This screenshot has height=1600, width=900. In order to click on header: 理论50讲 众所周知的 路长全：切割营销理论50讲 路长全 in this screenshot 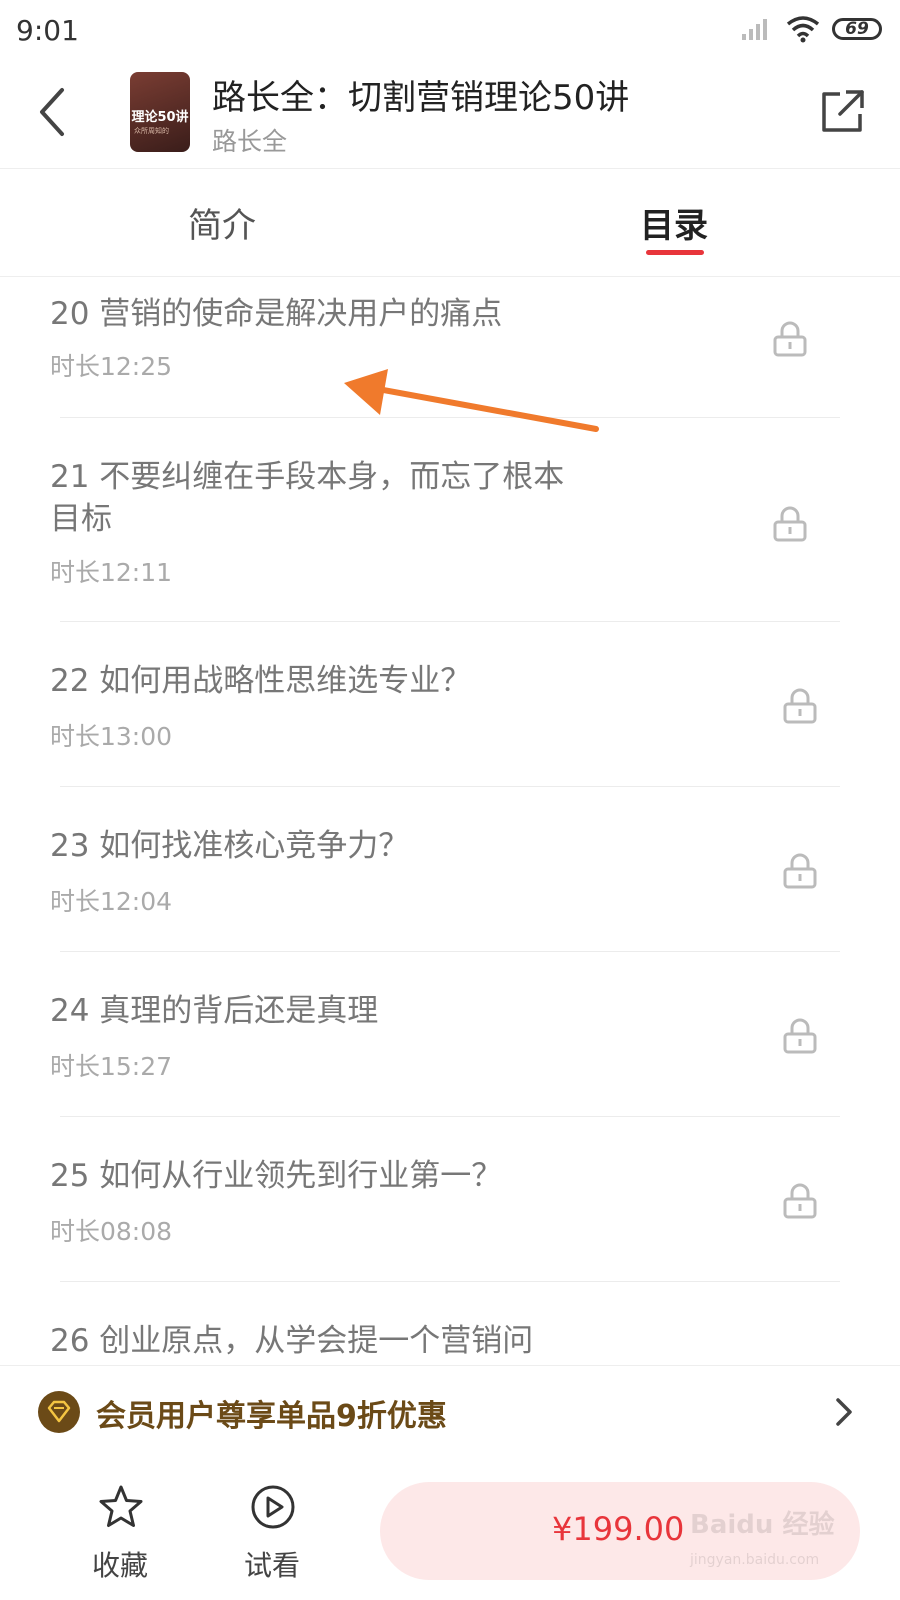, I will do `click(450, 114)`.